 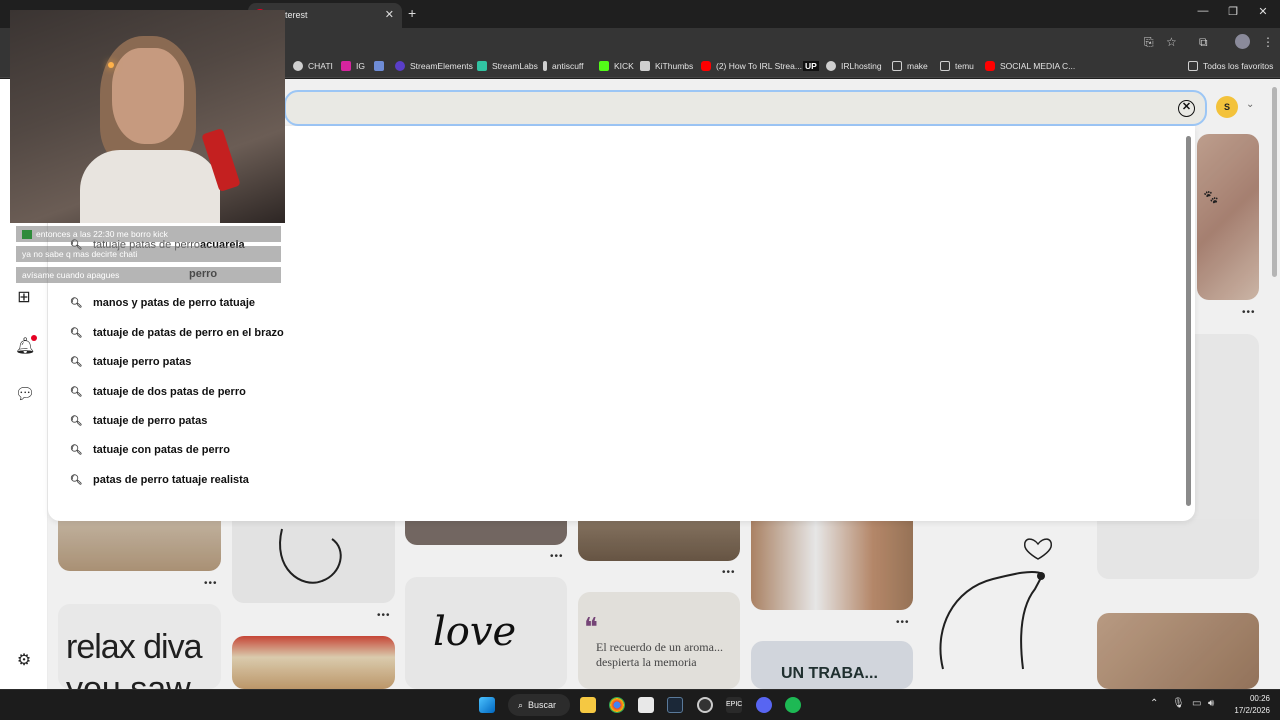 I want to click on browser-menu-icon: ⋮, so click(x=1268, y=42).